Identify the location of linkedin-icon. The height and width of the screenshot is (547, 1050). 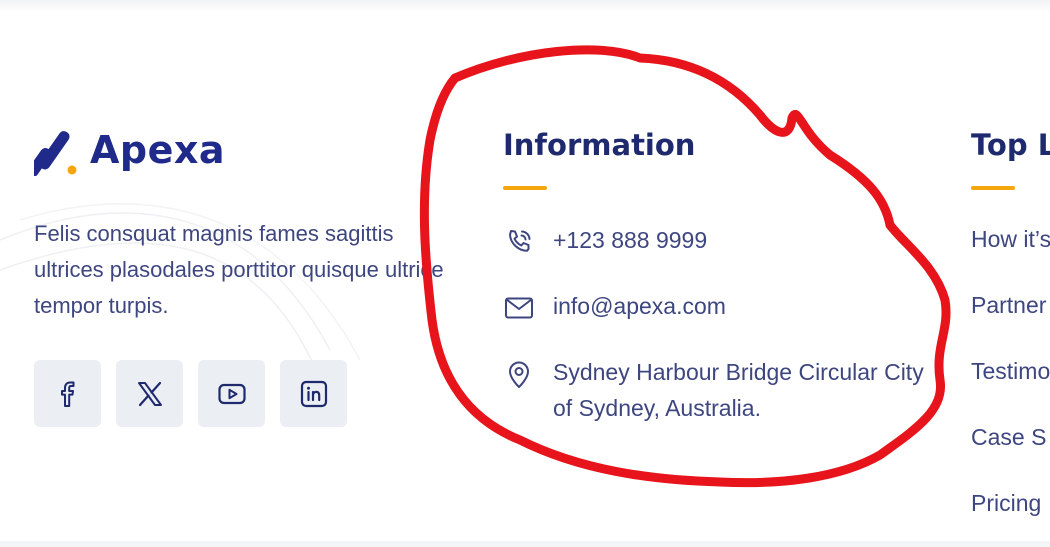
(313, 393).